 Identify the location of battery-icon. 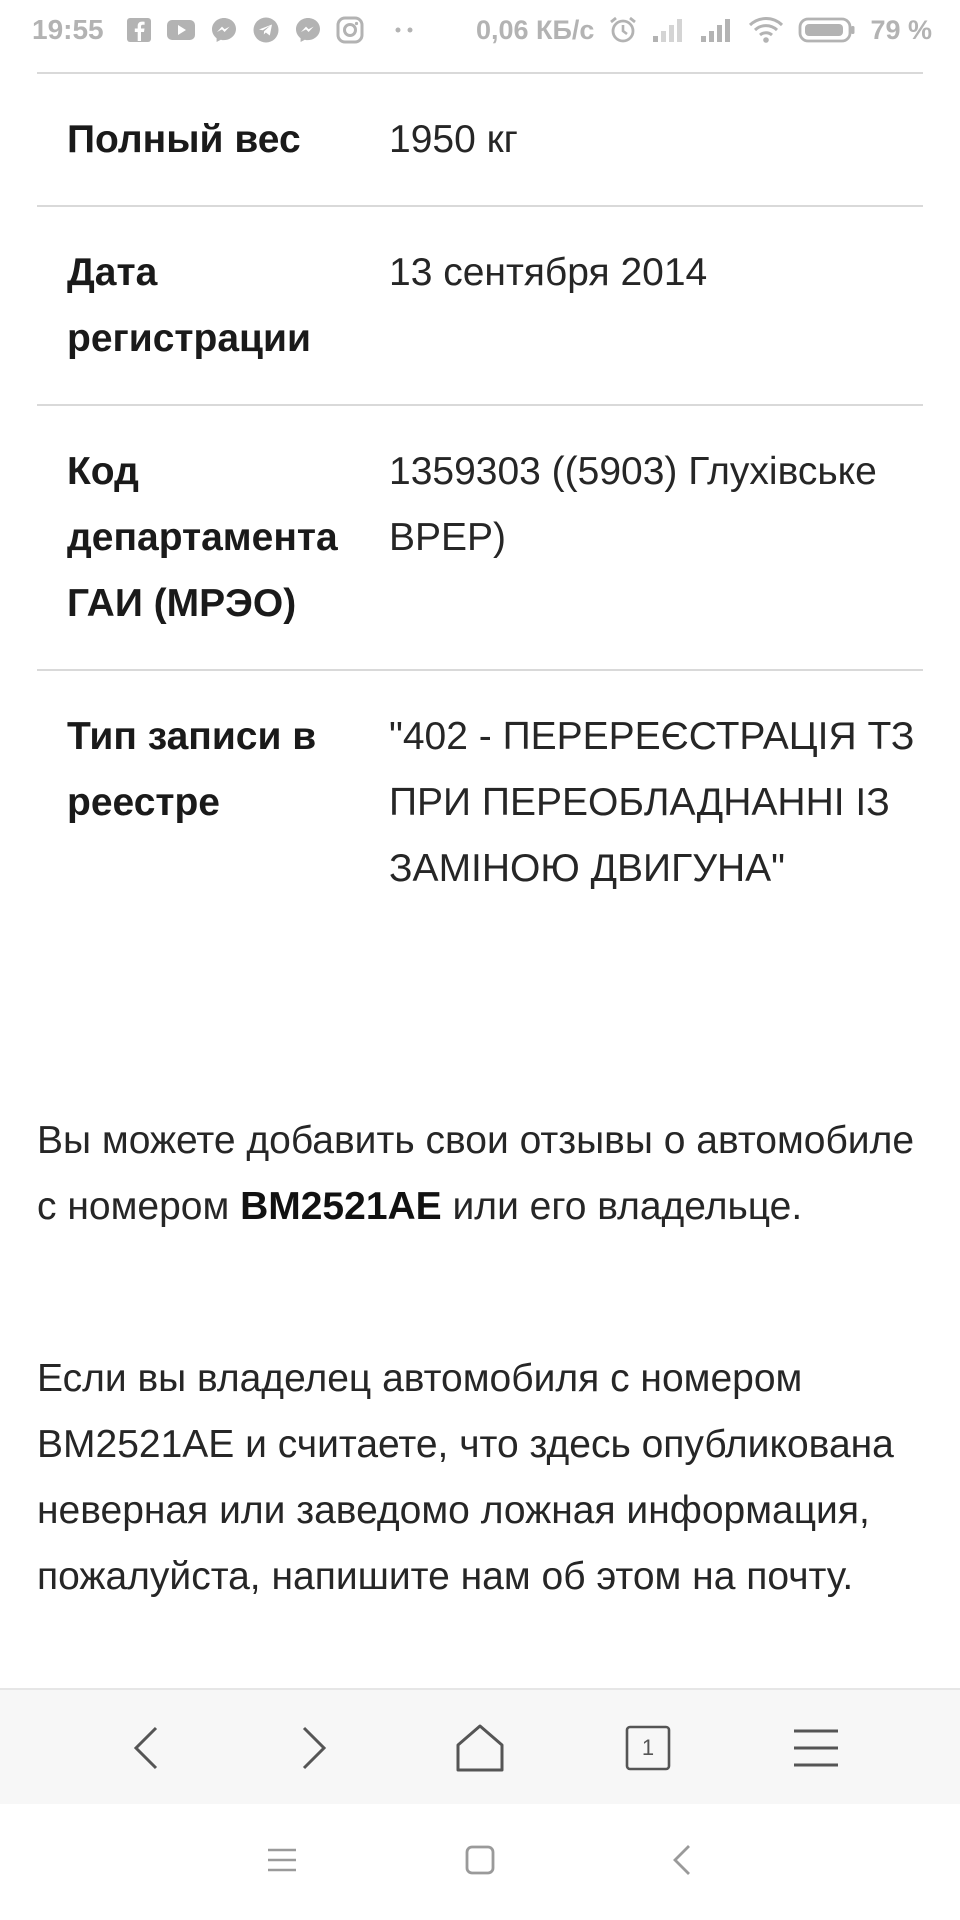
(827, 30).